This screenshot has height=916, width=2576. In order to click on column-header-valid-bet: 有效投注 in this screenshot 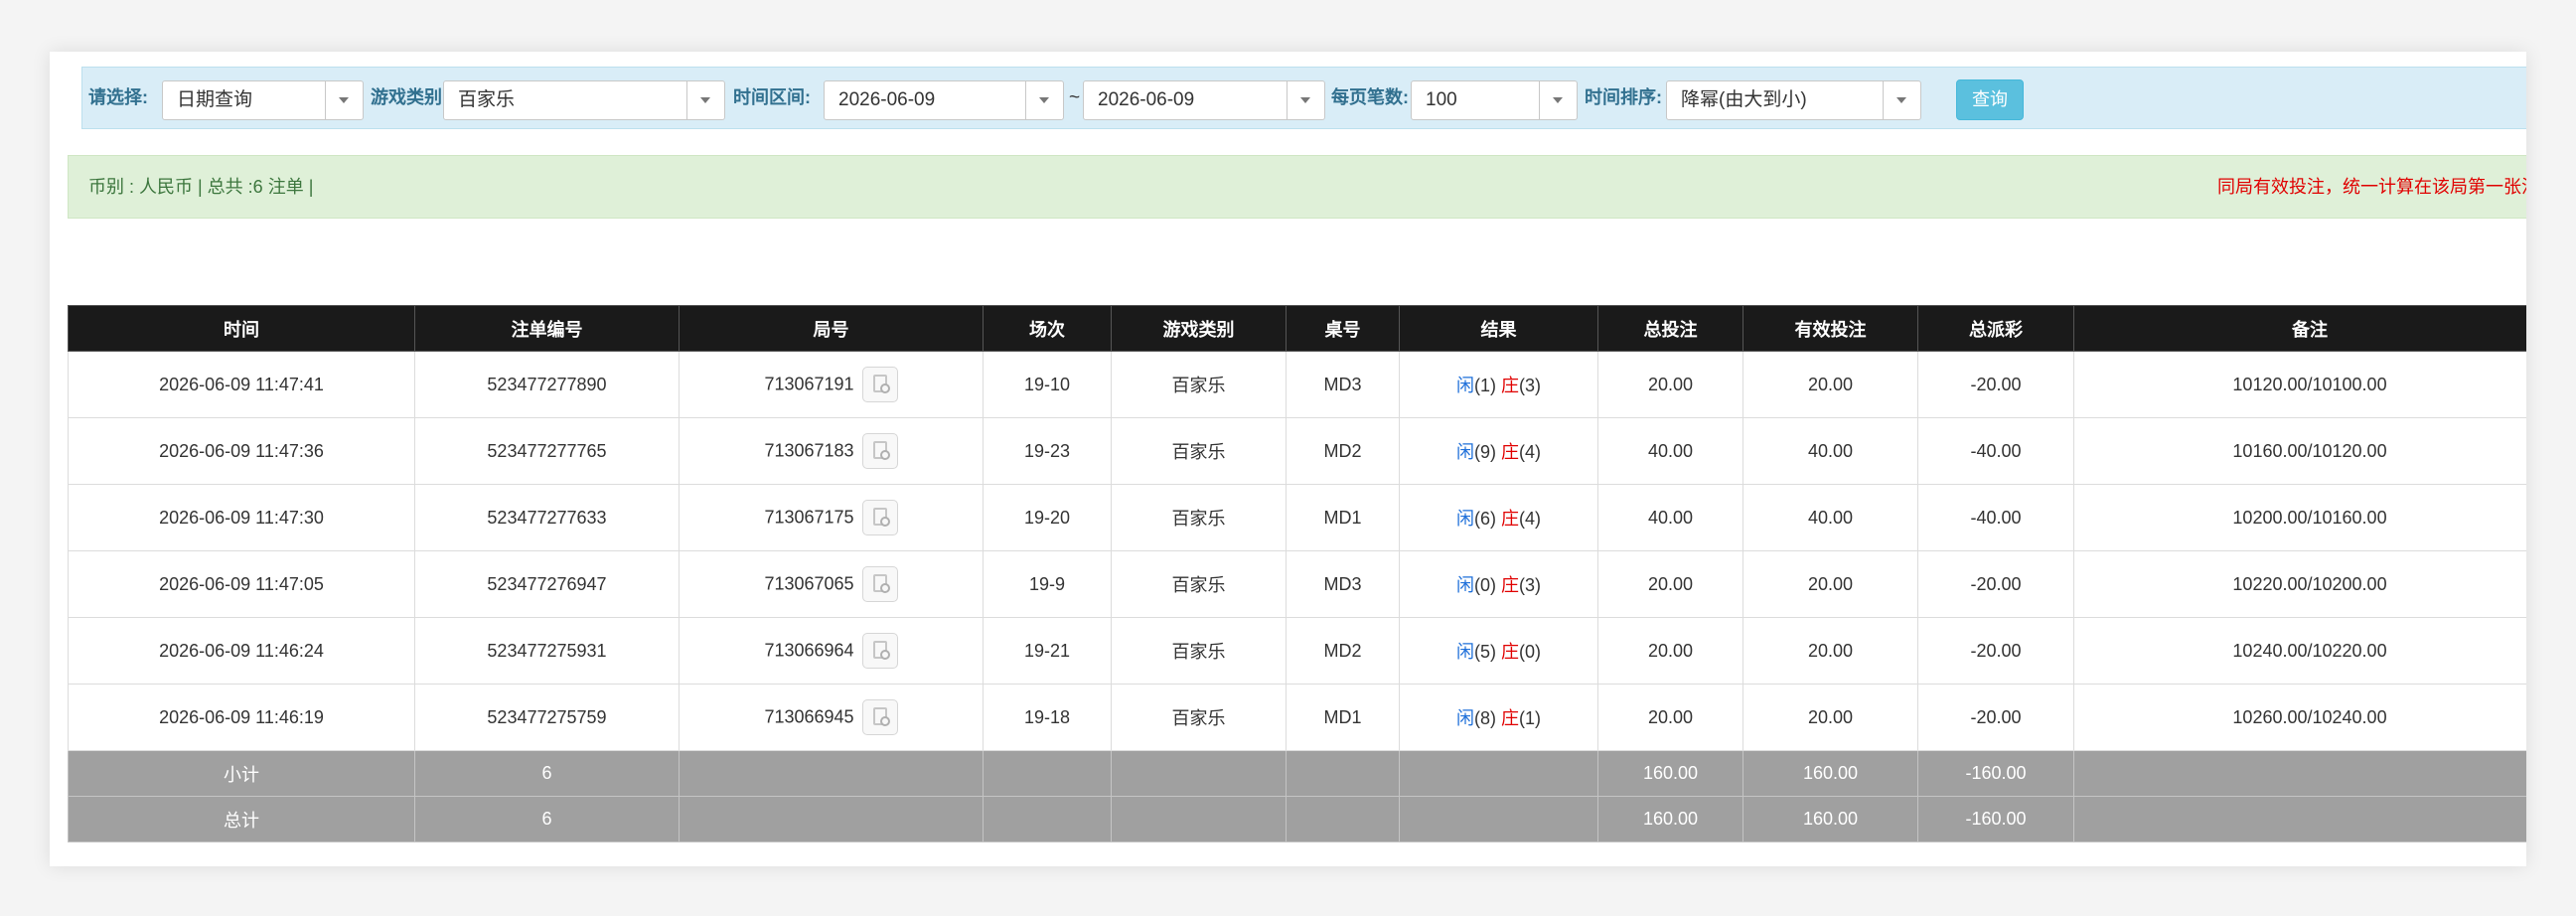, I will do `click(1830, 329)`.